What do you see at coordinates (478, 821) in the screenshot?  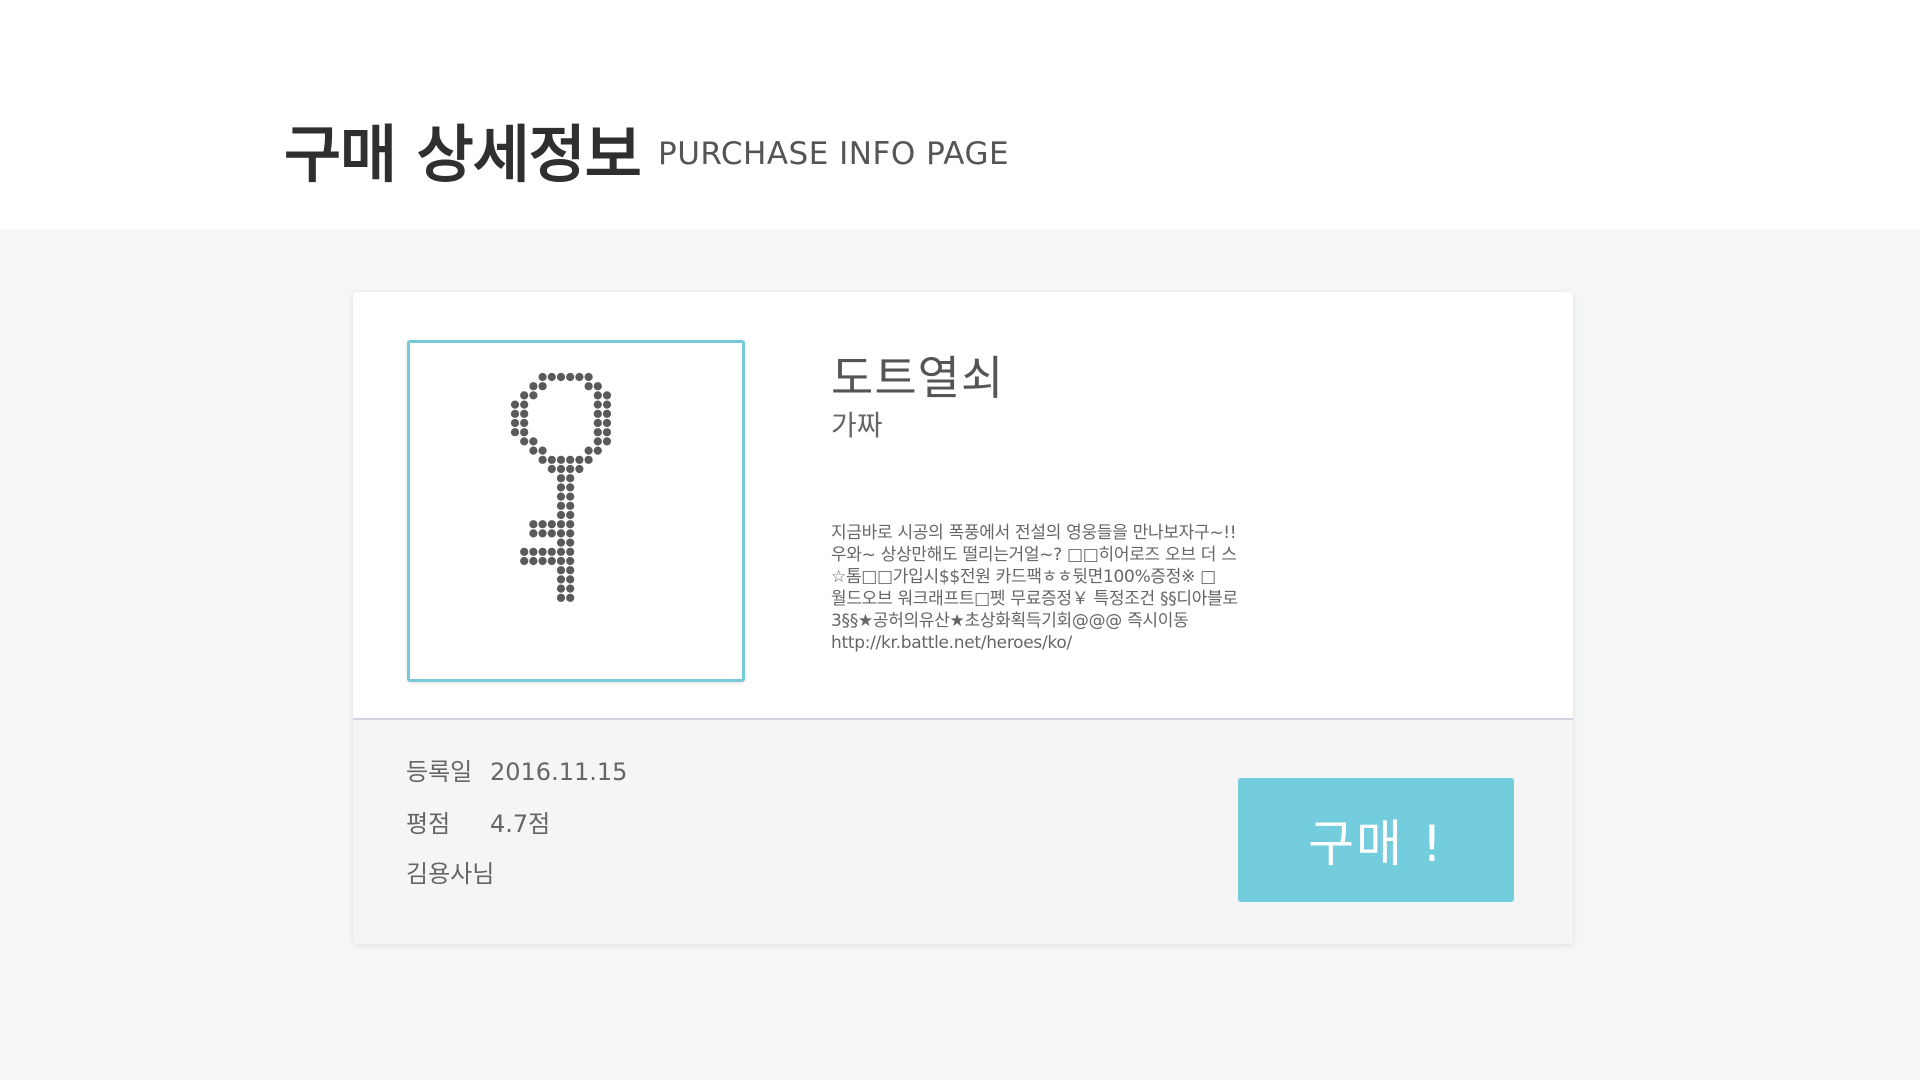 I see `rating-row: 평점 4.7점` at bounding box center [478, 821].